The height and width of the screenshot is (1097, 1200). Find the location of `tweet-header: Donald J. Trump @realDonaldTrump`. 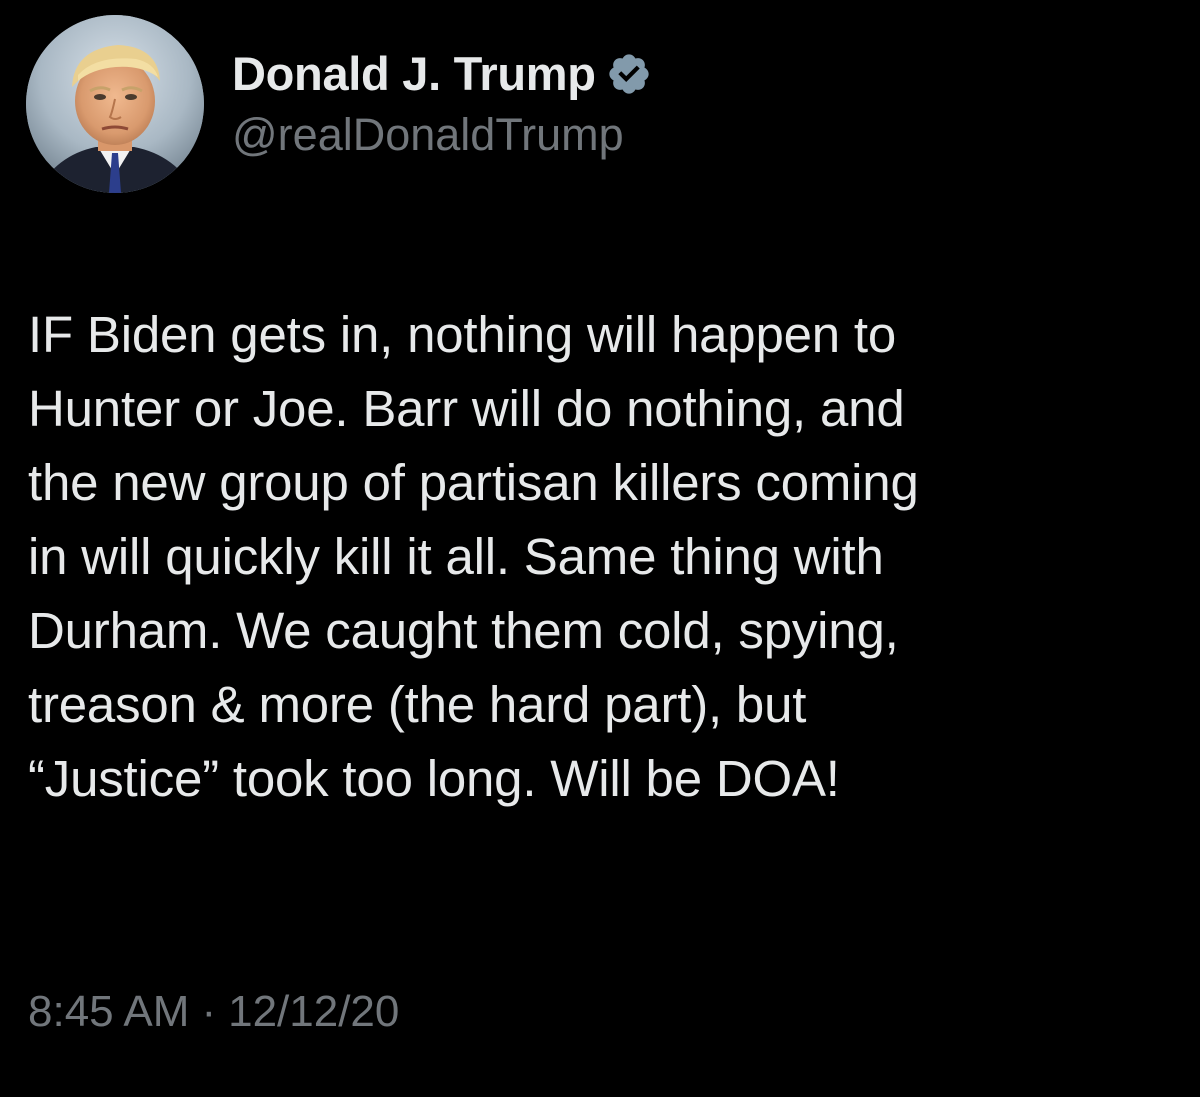

tweet-header: Donald J. Trump @realDonaldTrump is located at coordinates (339, 104).